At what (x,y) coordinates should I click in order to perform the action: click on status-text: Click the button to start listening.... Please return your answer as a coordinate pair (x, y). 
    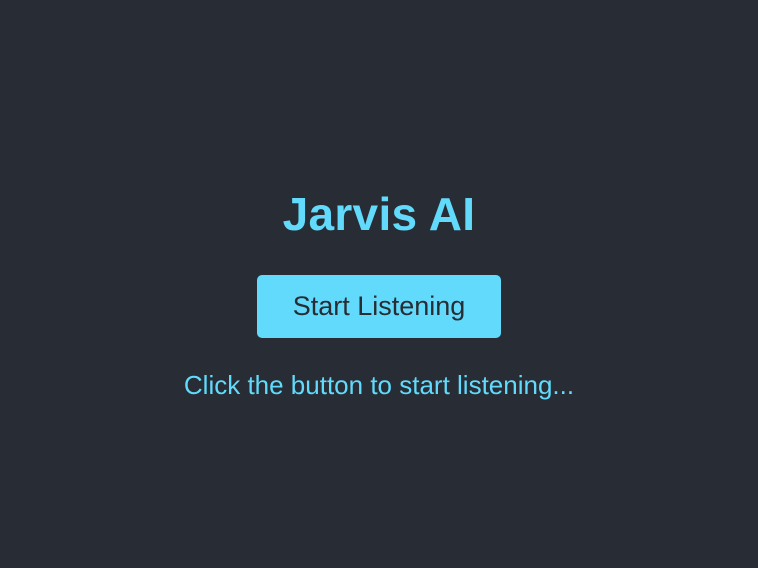
    Looking at the image, I should click on (379, 385).